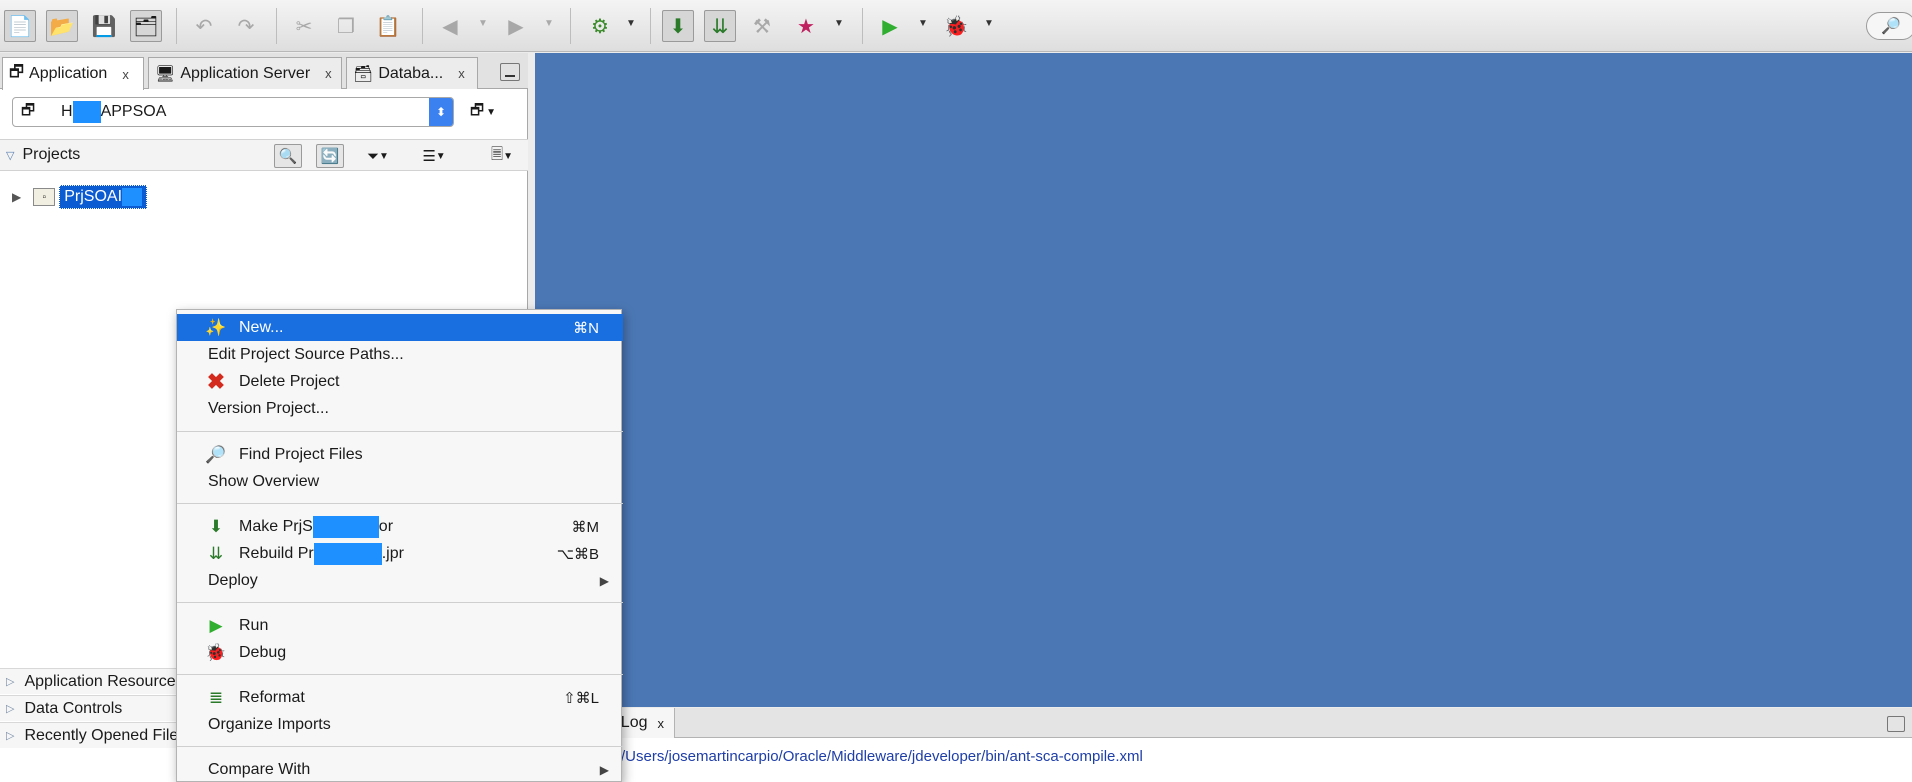 The height and width of the screenshot is (782, 1912). Describe the element at coordinates (103, 197) in the screenshot. I see `project-name: PrjSOAI` at that location.